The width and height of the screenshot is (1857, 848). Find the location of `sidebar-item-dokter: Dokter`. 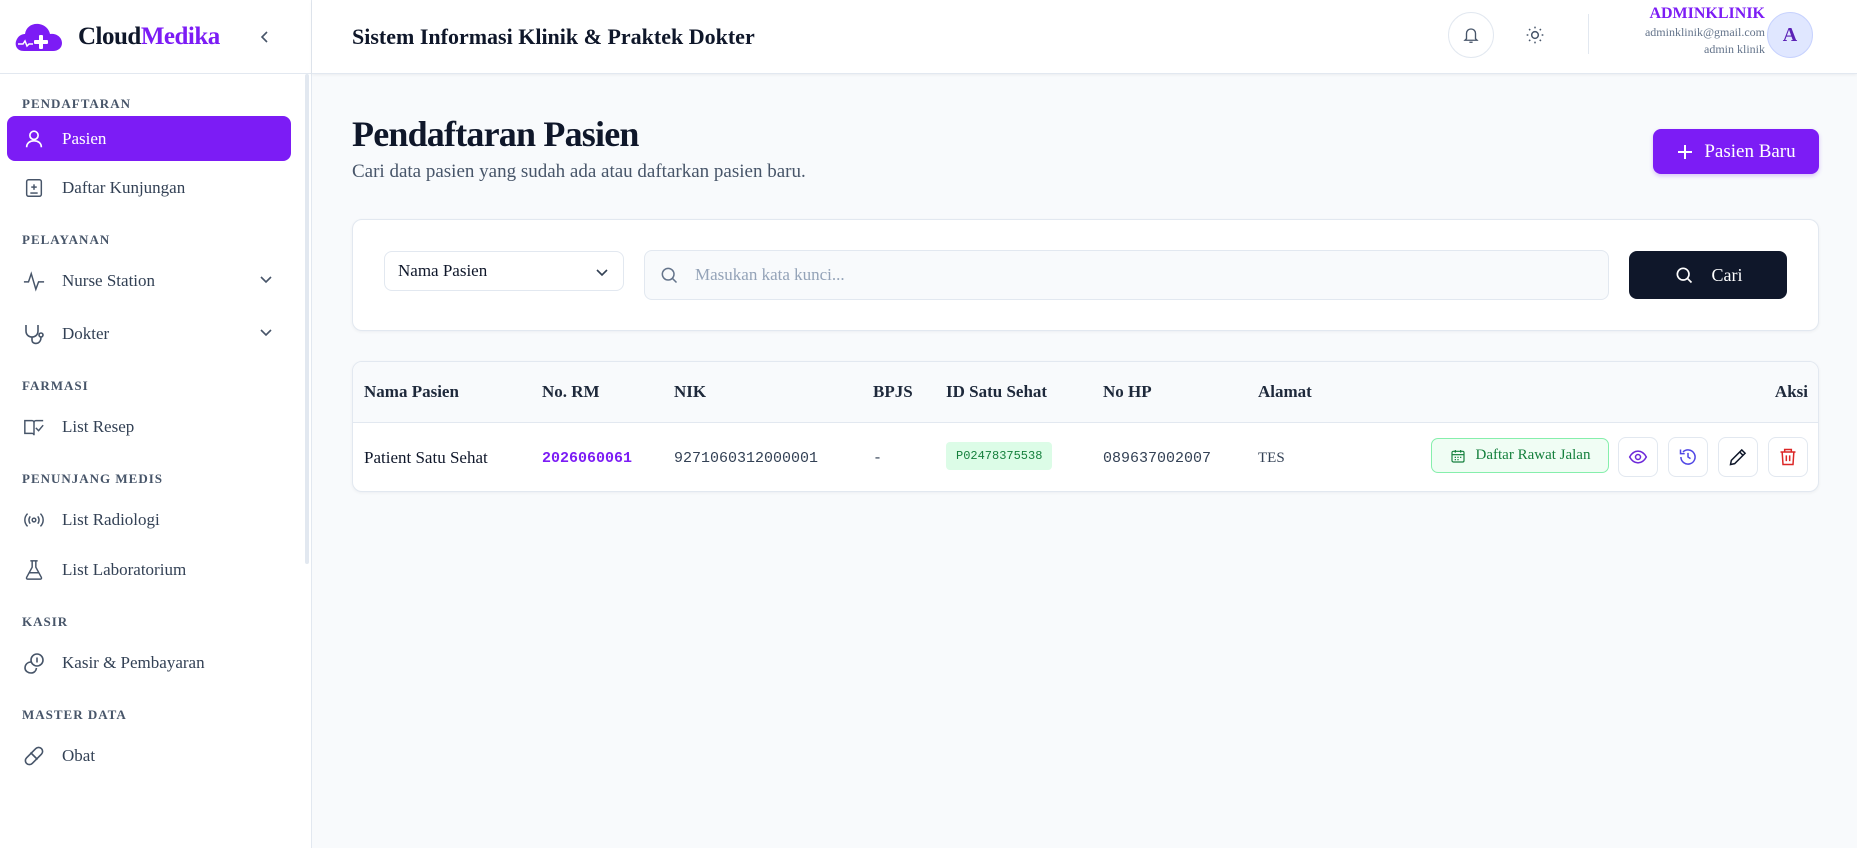

sidebar-item-dokter: Dokter is located at coordinates (149, 333).